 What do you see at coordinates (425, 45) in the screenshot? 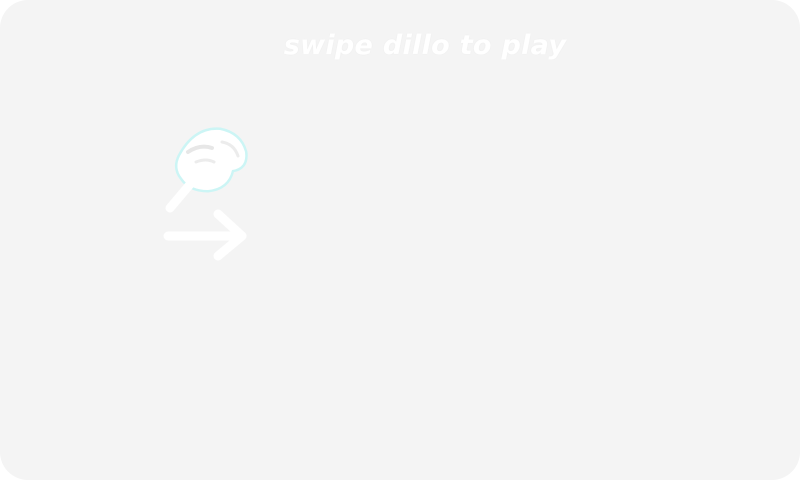
I see `swipe-instruction: swipe dillo to play` at bounding box center [425, 45].